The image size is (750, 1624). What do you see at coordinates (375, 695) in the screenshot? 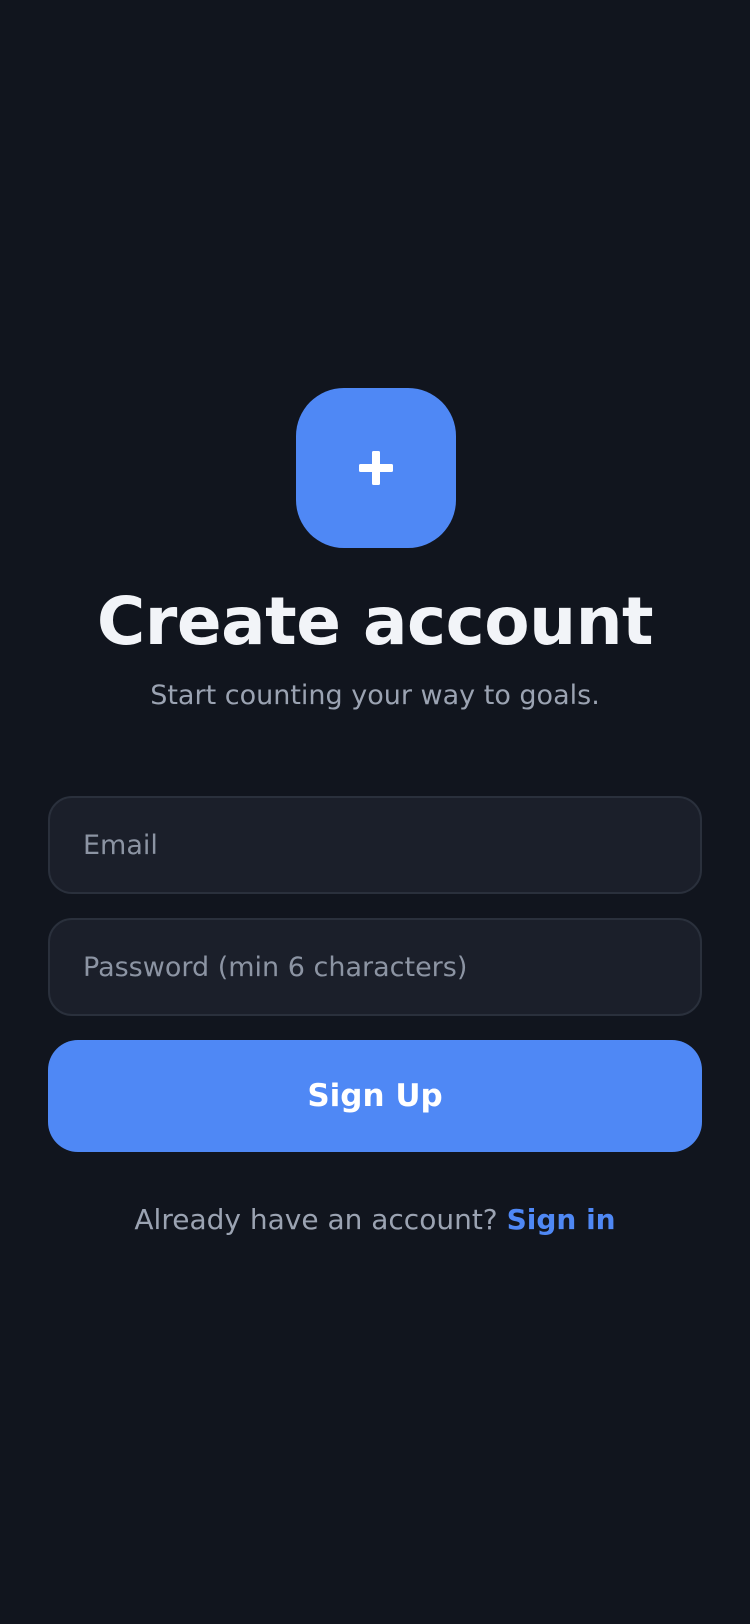
I see `page-subtitle: Start counting your way to goals.` at bounding box center [375, 695].